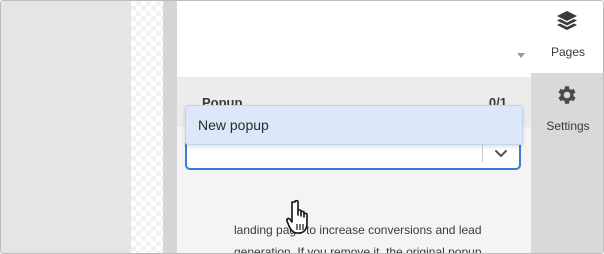 Image resolution: width=604 pixels, height=254 pixels. What do you see at coordinates (147, 127) in the screenshot?
I see `transparent-canvas-strip` at bounding box center [147, 127].